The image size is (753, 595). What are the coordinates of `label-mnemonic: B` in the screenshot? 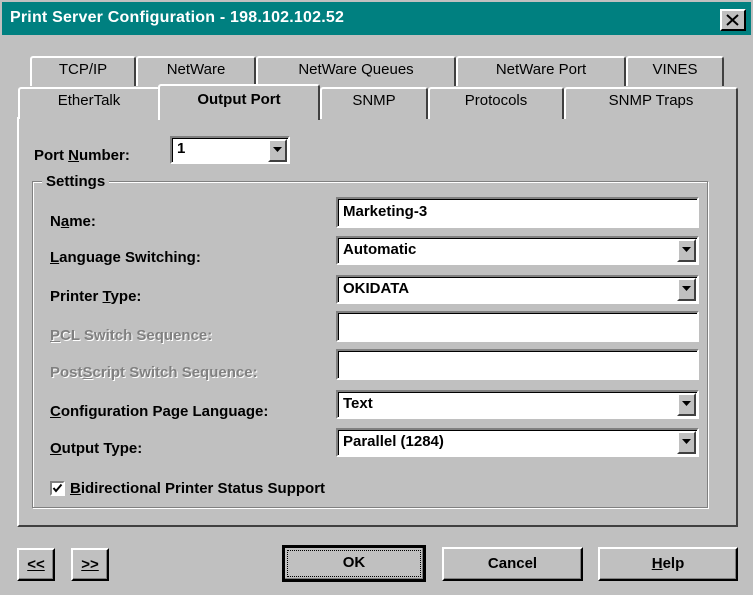 It's located at (75, 488).